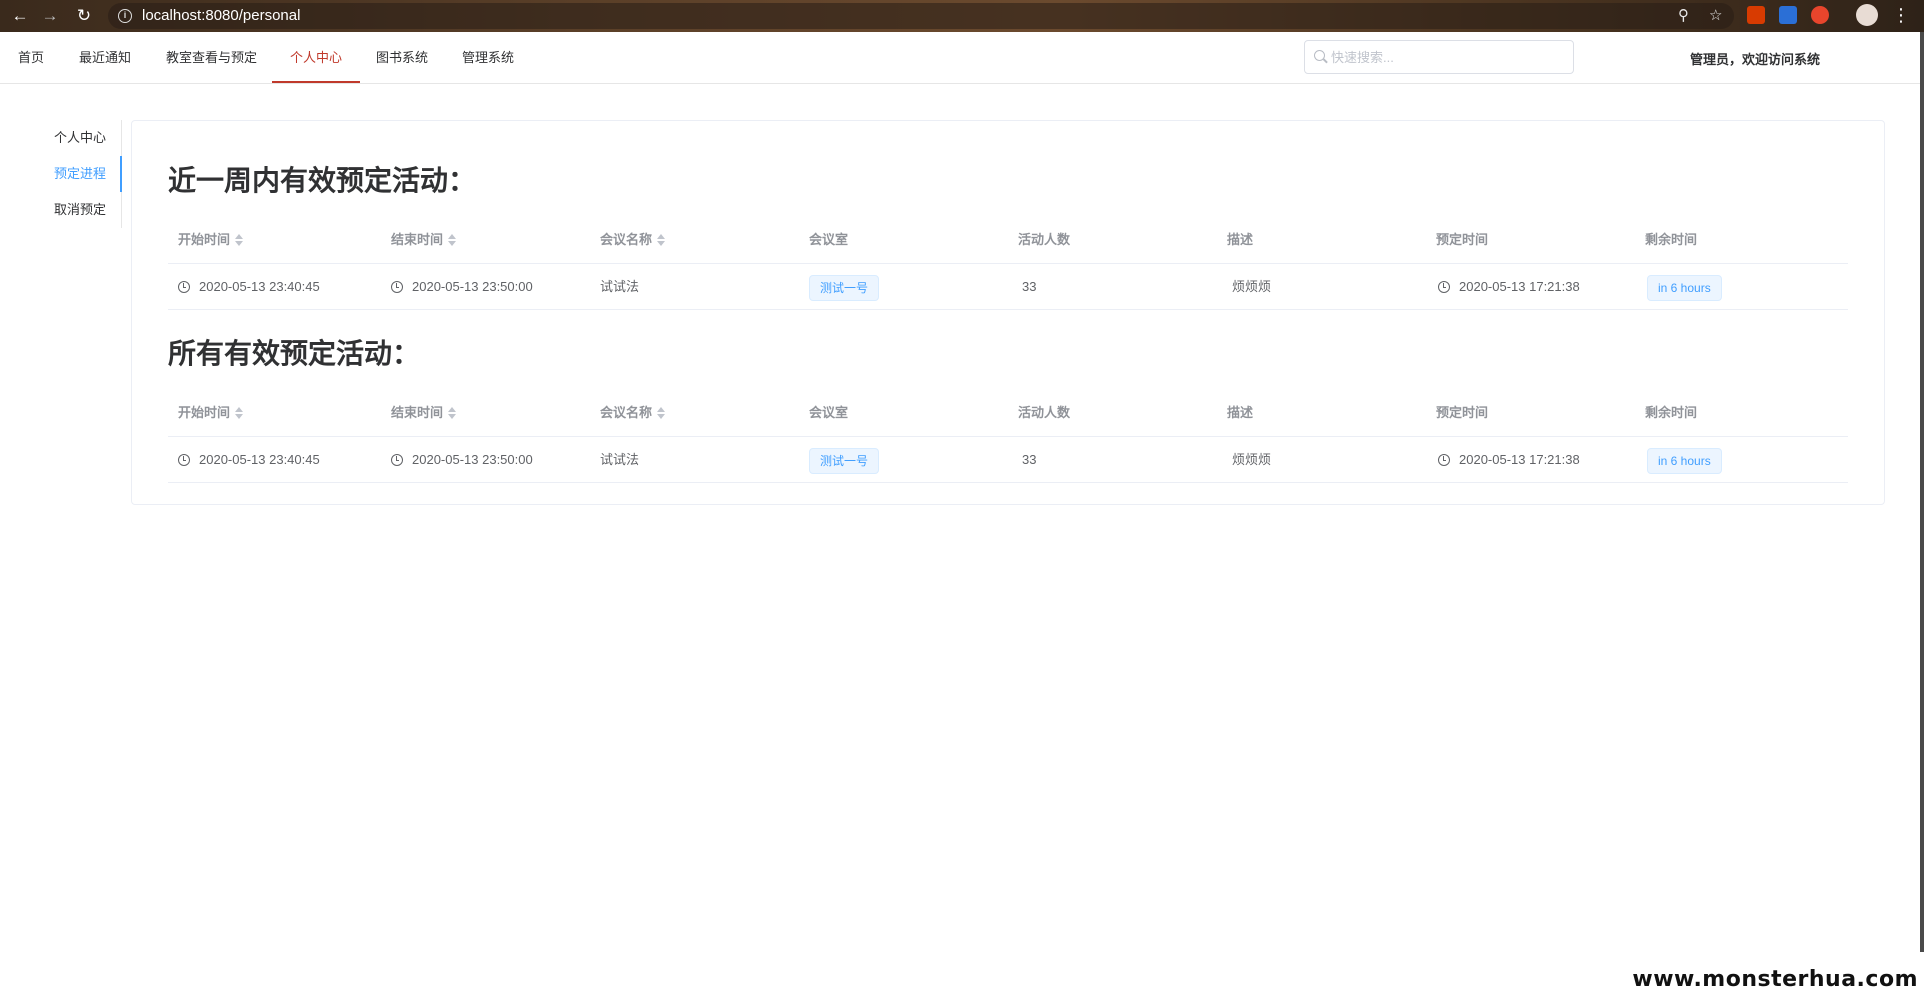 This screenshot has width=1924, height=996. Describe the element at coordinates (1755, 59) in the screenshot. I see `welcome-text: 管理员，欢迎访问系统` at that location.